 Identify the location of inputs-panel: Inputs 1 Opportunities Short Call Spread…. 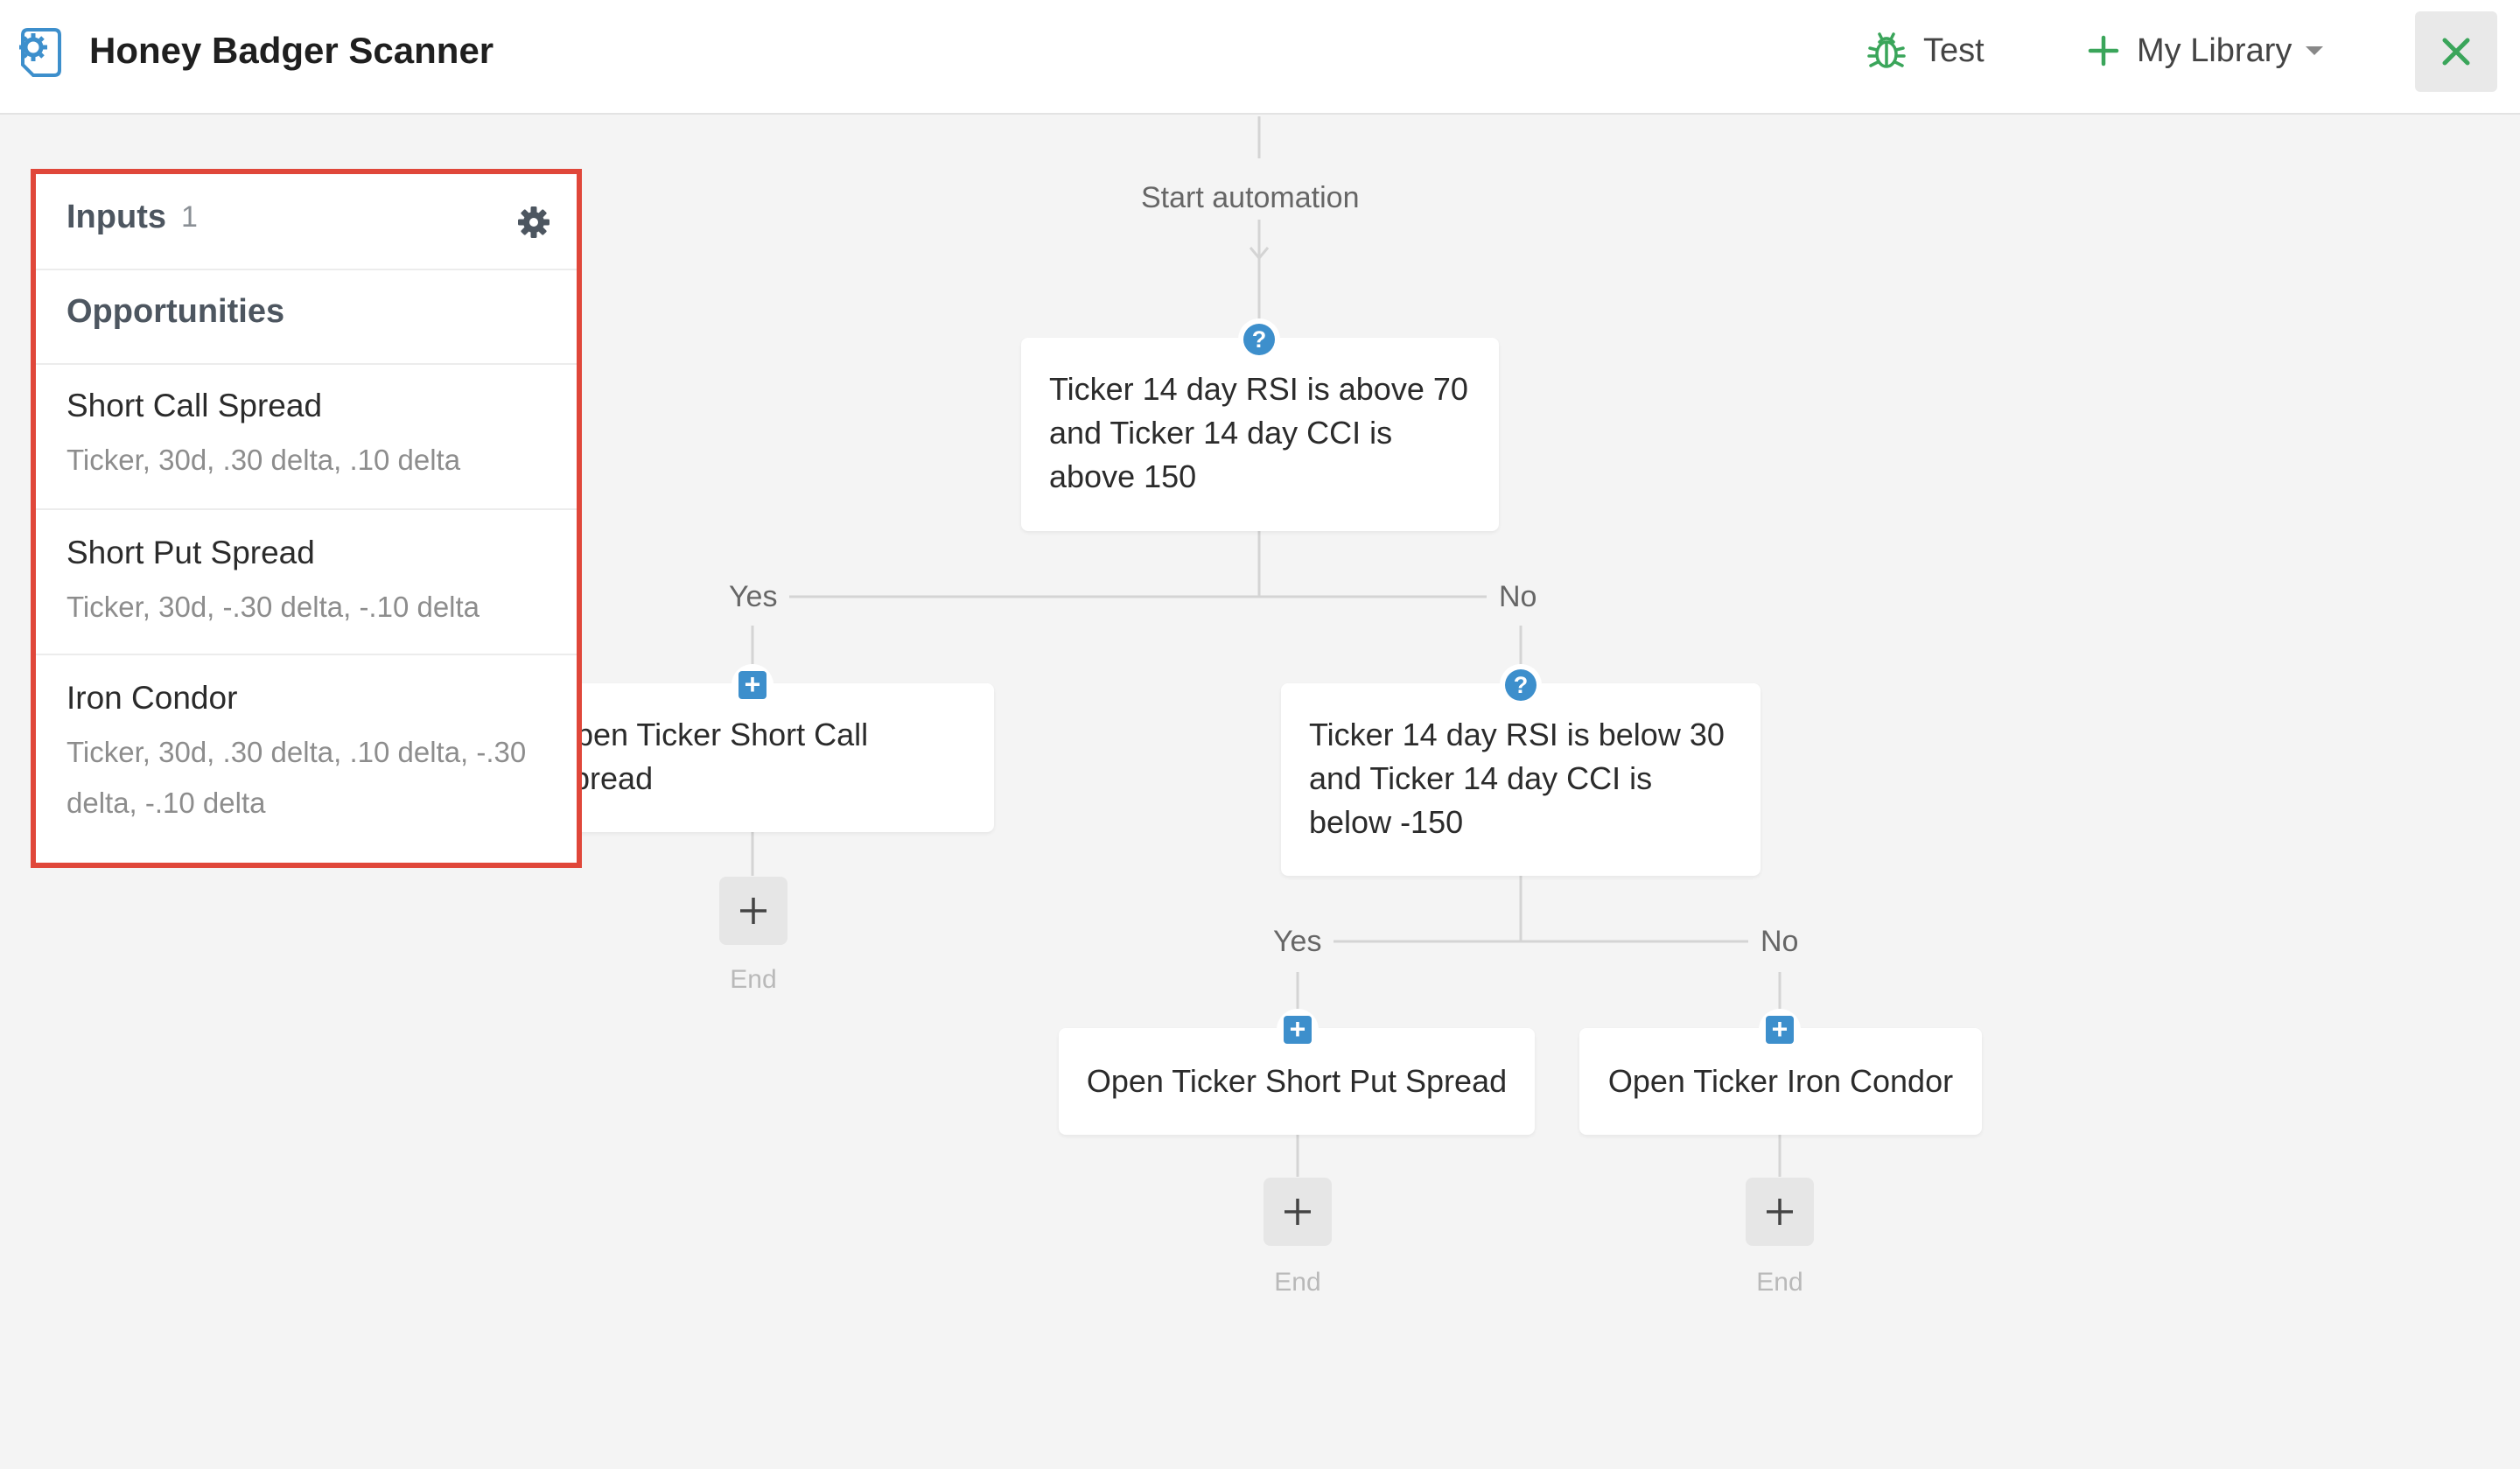
(306, 518).